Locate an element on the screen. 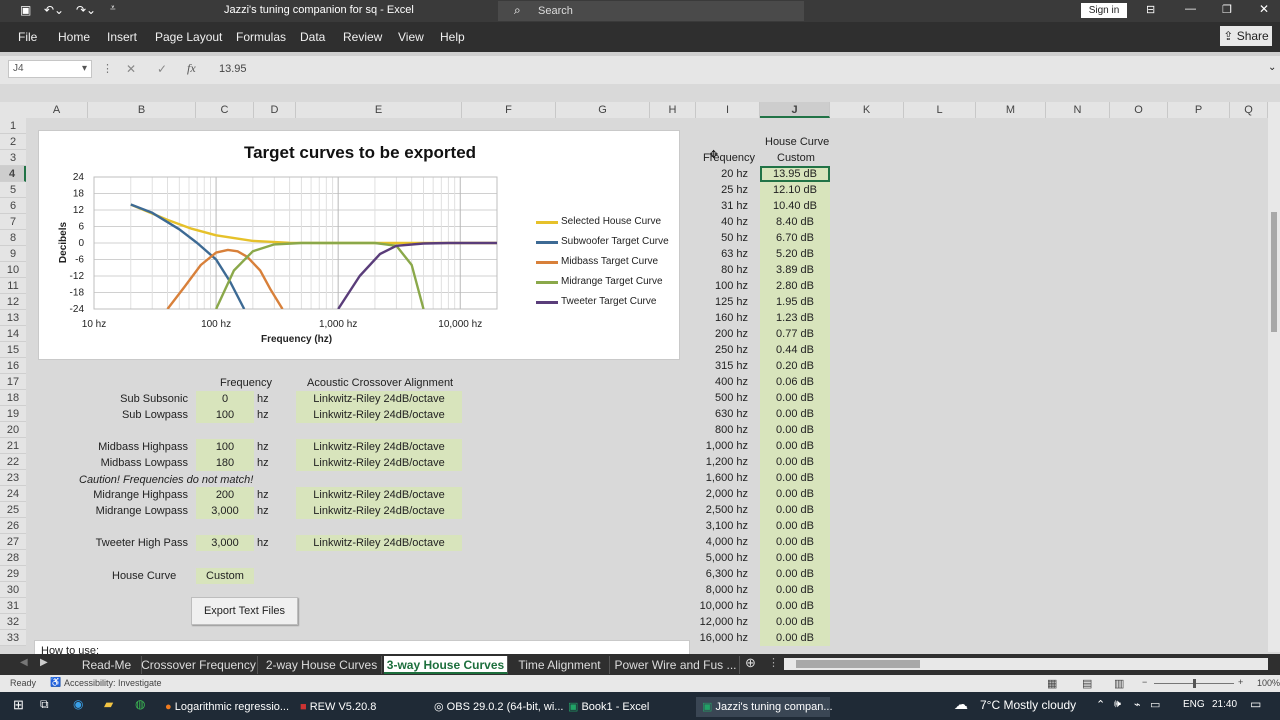  scroll-right-icon: ▶ is located at coordinates (44, 662).